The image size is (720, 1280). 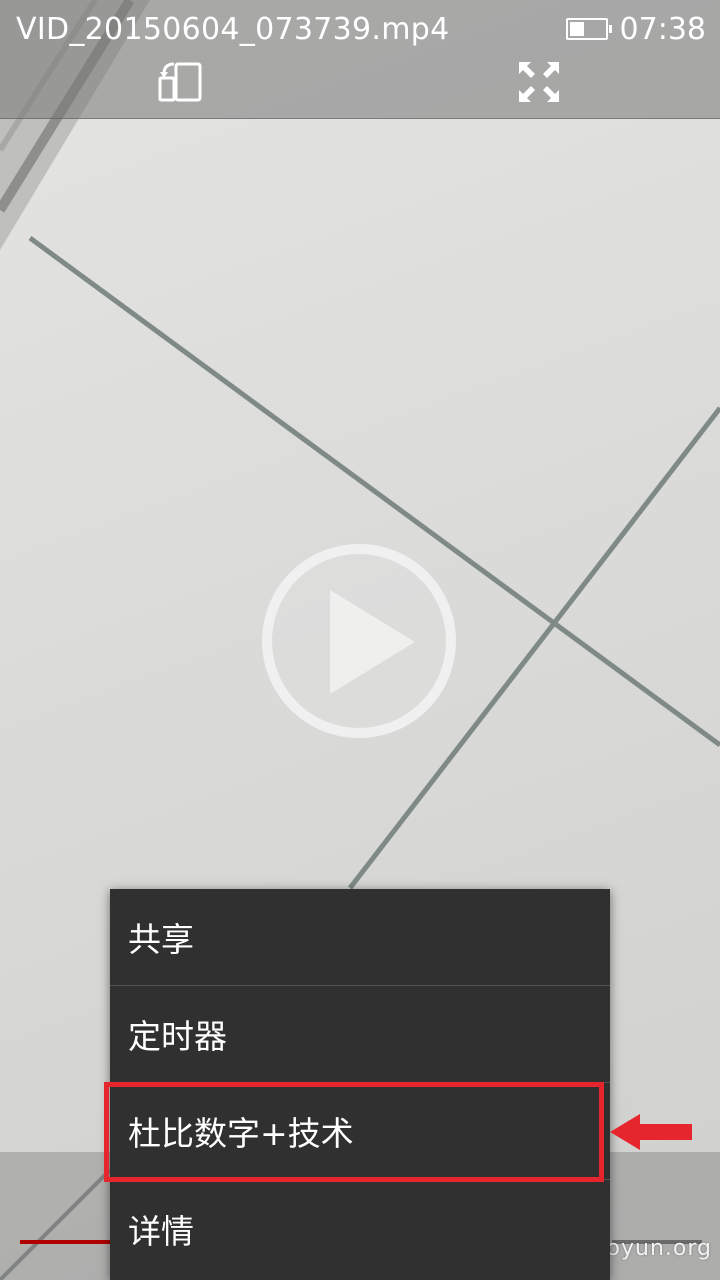 What do you see at coordinates (233, 29) in the screenshot?
I see `video-file-title: VID_20150604_073739.mp4` at bounding box center [233, 29].